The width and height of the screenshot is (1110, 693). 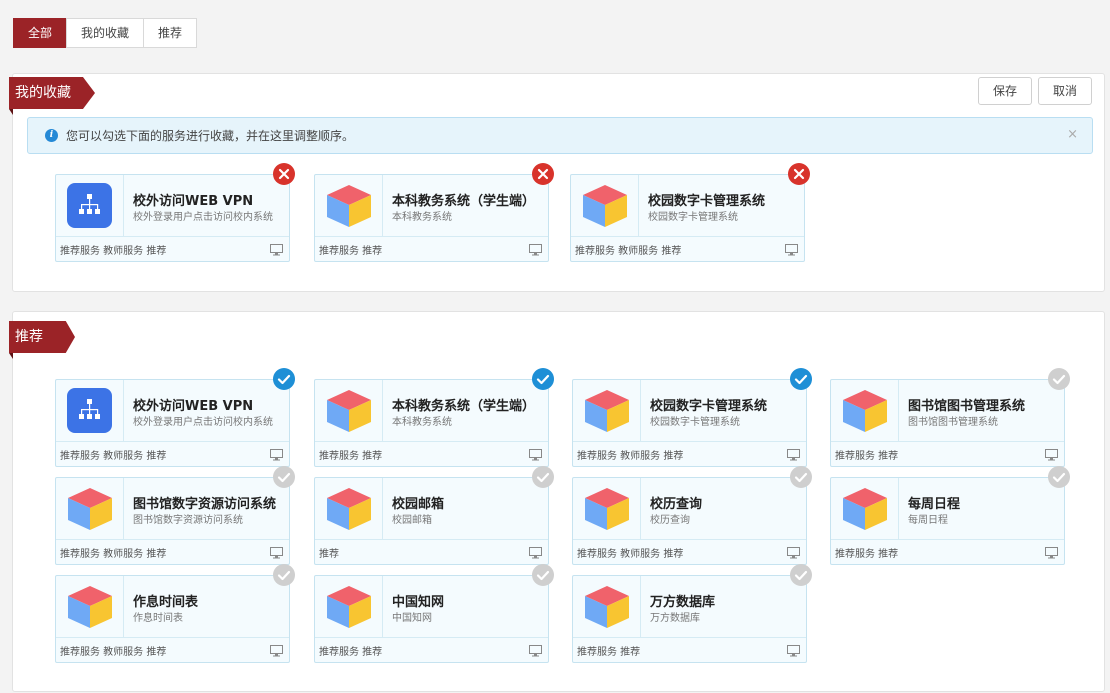 What do you see at coordinates (1064, 91) in the screenshot?
I see `cancel-button: 取消` at bounding box center [1064, 91].